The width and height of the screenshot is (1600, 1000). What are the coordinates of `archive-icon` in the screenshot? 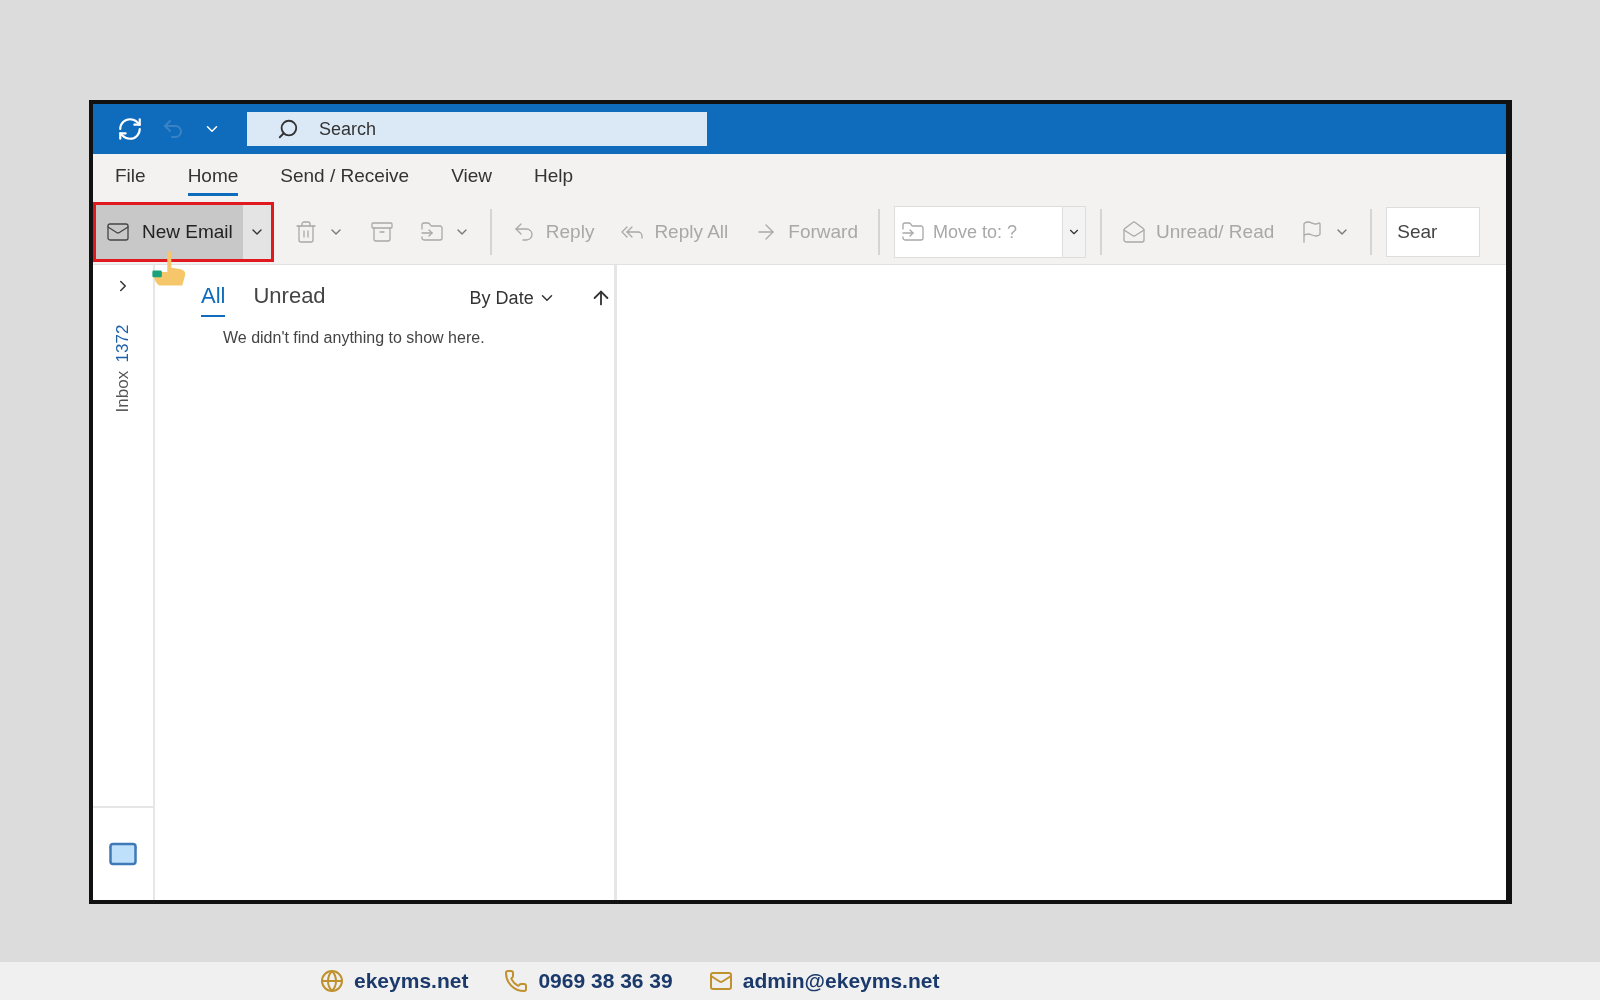 It's located at (381, 232).